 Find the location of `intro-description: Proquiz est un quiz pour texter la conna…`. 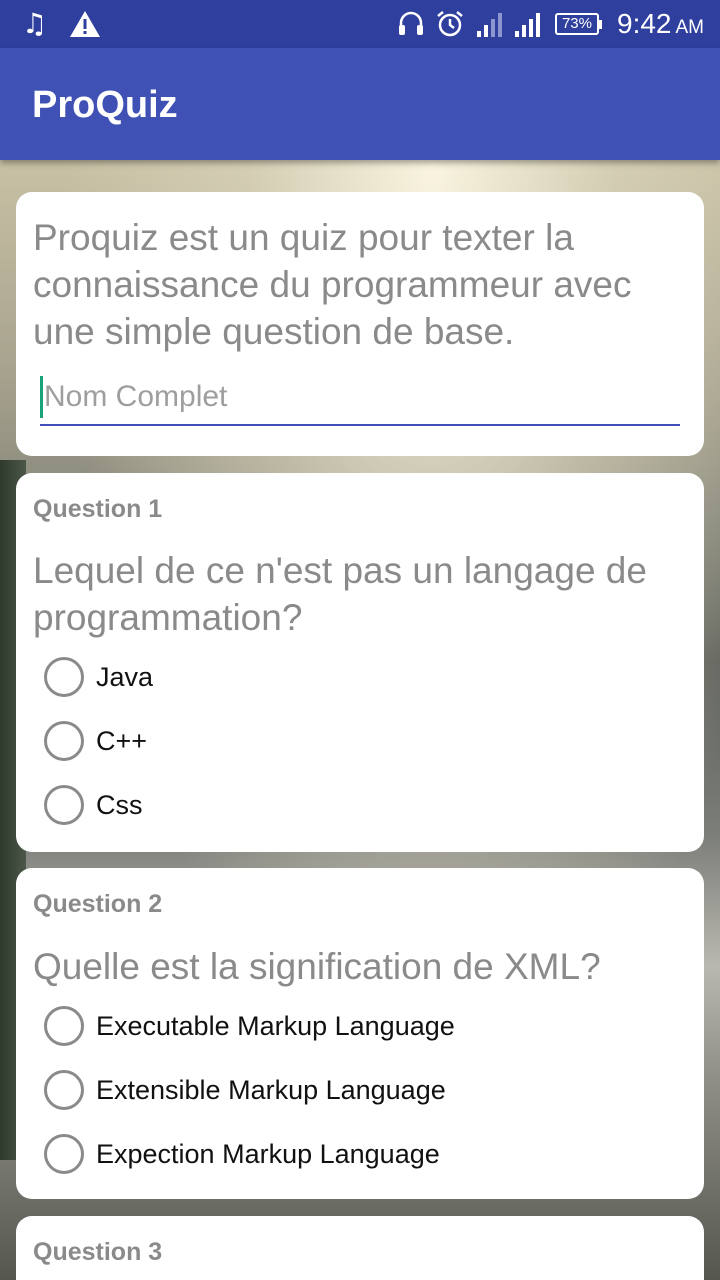

intro-description: Proquiz est un quiz pour texter la conna… is located at coordinates (332, 284).